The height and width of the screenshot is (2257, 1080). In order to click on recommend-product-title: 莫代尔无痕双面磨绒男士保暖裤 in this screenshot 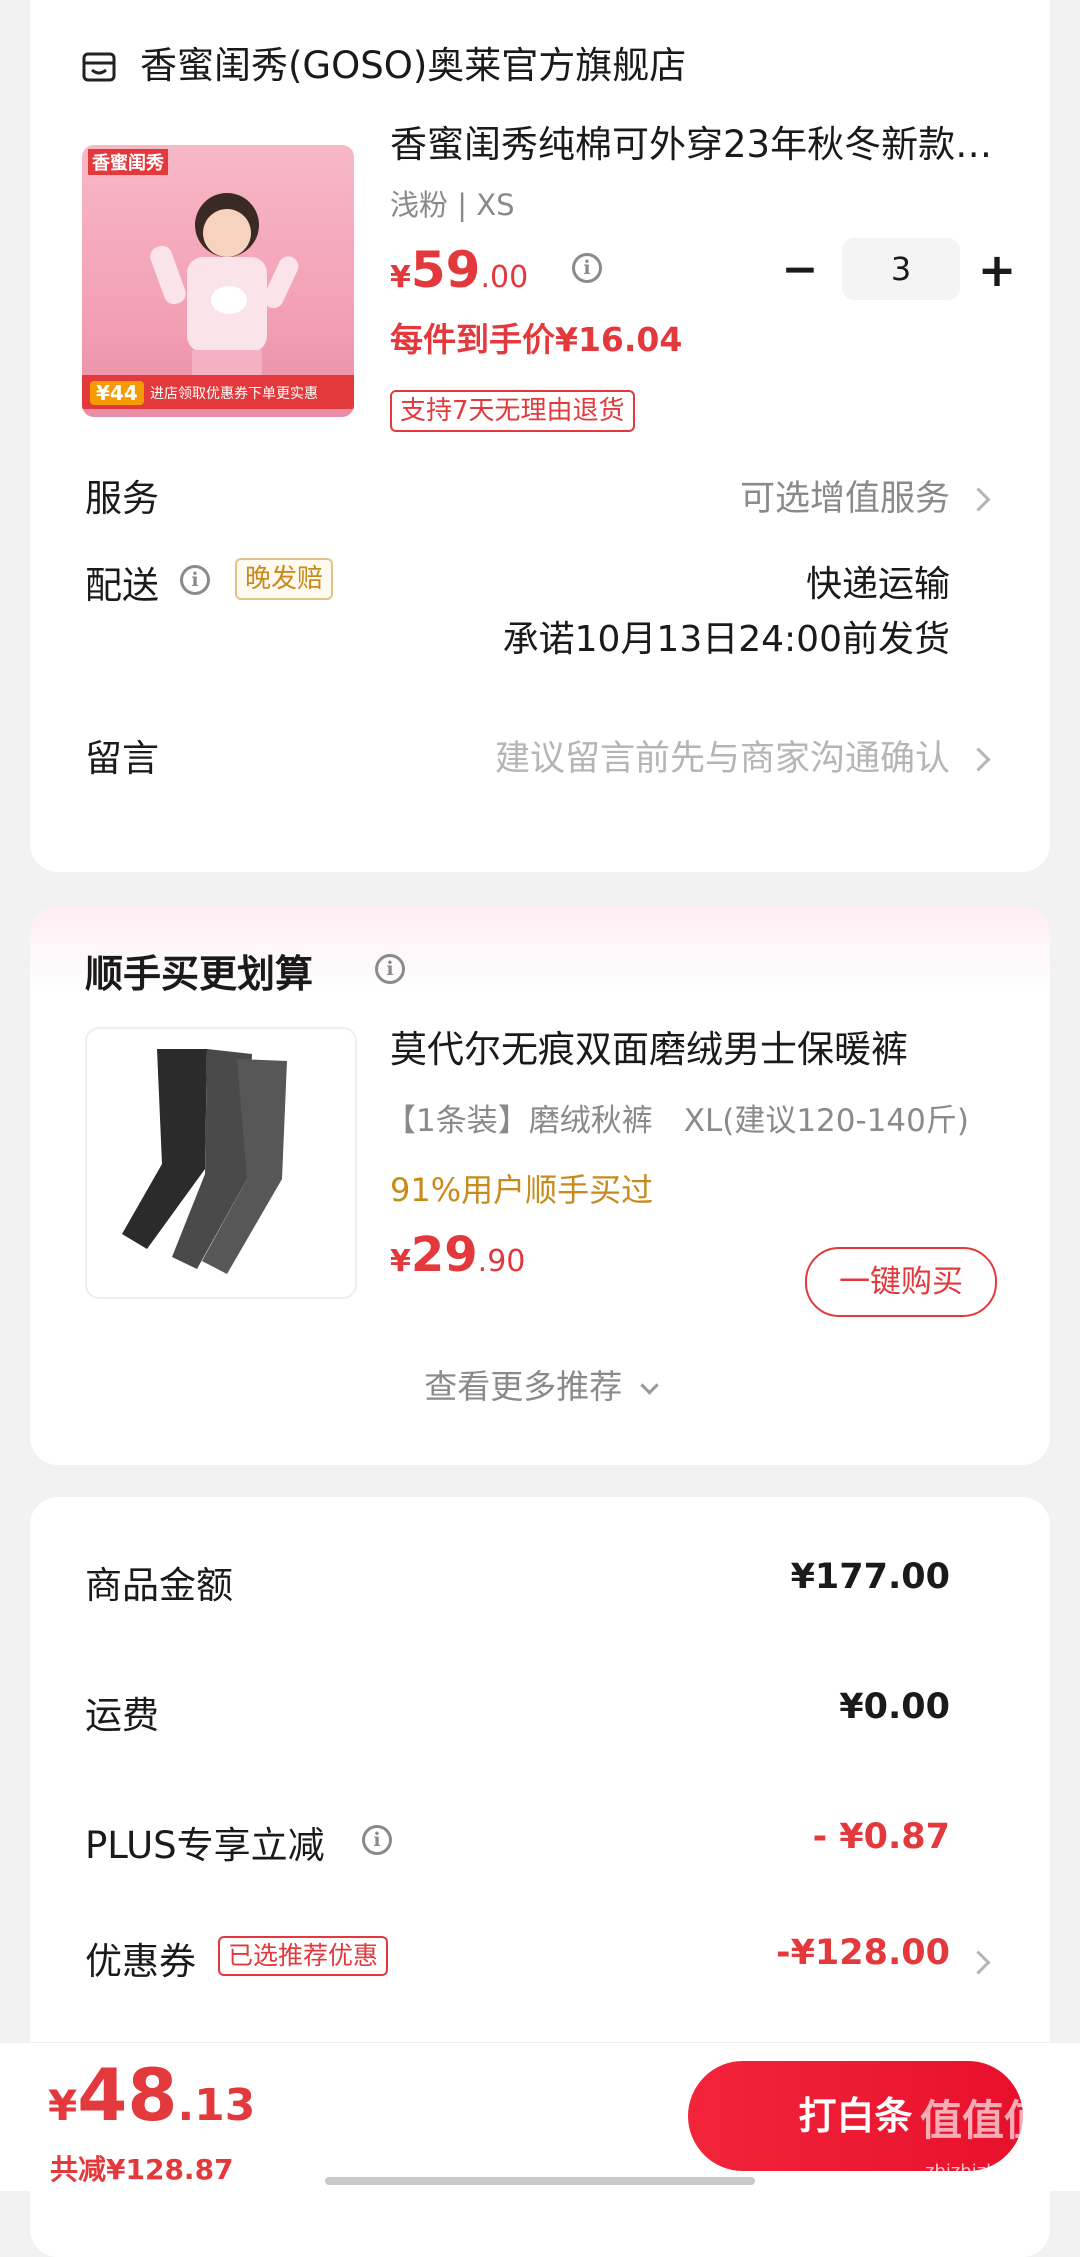, I will do `click(649, 1050)`.